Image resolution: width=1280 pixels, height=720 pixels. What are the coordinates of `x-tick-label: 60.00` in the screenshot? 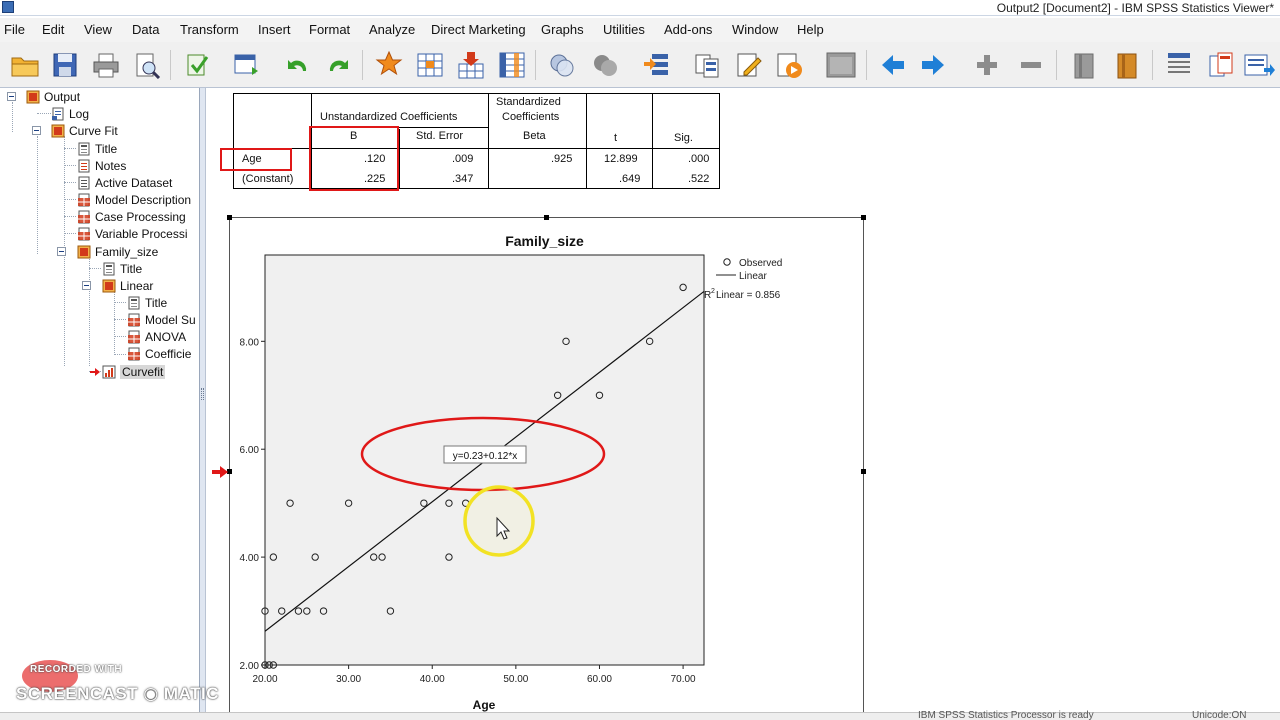 It's located at (599, 679).